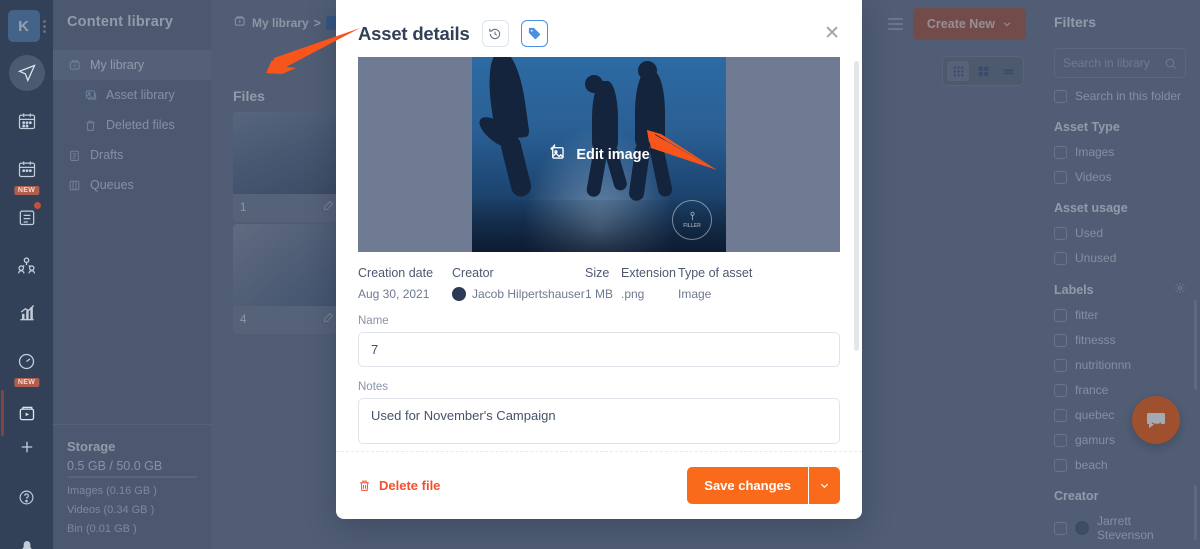  What do you see at coordinates (528, 294) in the screenshot?
I see `meta-value: Jacob Hilpertshauser` at bounding box center [528, 294].